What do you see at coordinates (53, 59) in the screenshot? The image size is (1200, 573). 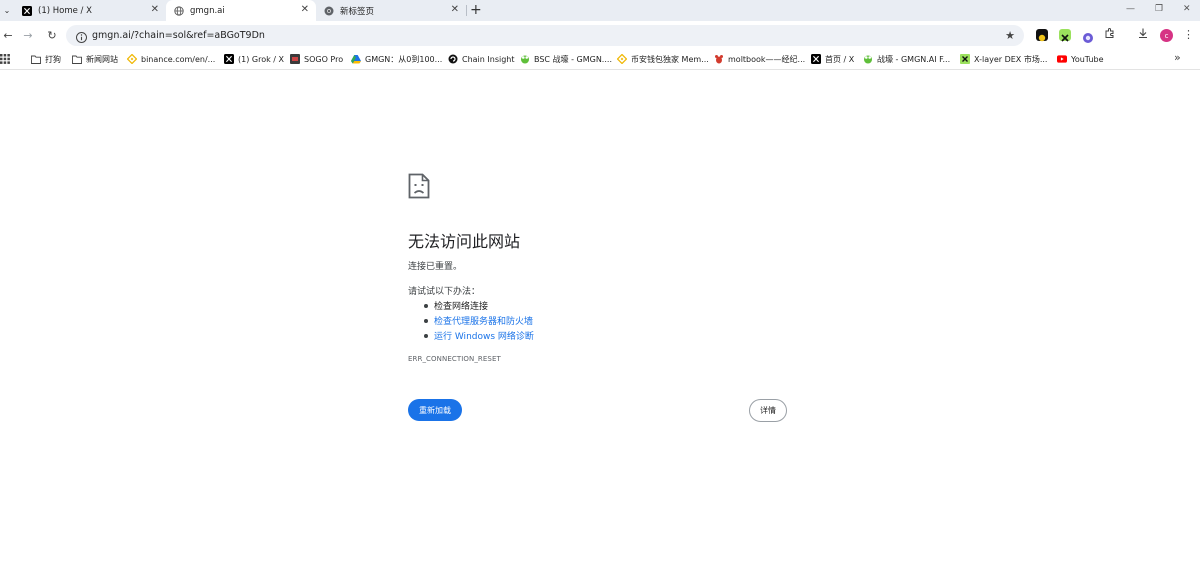 I see `bookmark-label: 打狗` at bounding box center [53, 59].